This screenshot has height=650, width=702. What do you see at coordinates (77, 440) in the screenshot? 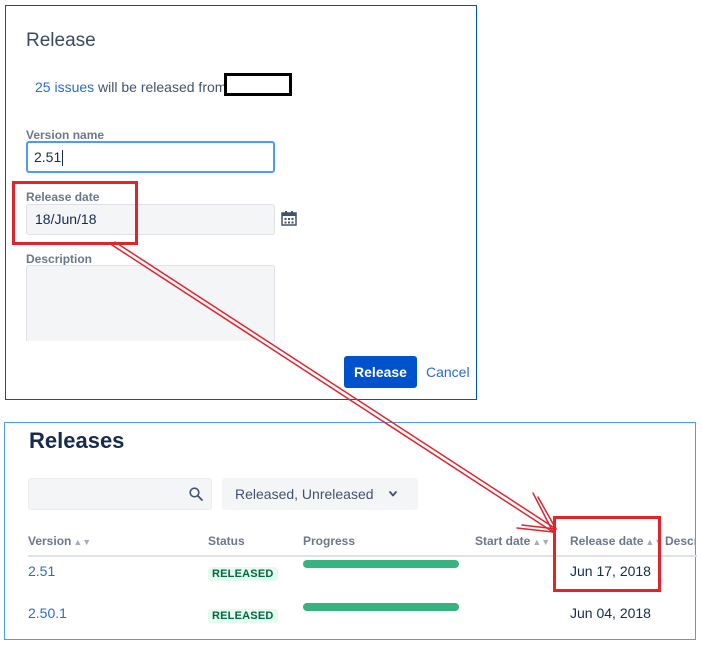
I see `page-title: Releases` at bounding box center [77, 440].